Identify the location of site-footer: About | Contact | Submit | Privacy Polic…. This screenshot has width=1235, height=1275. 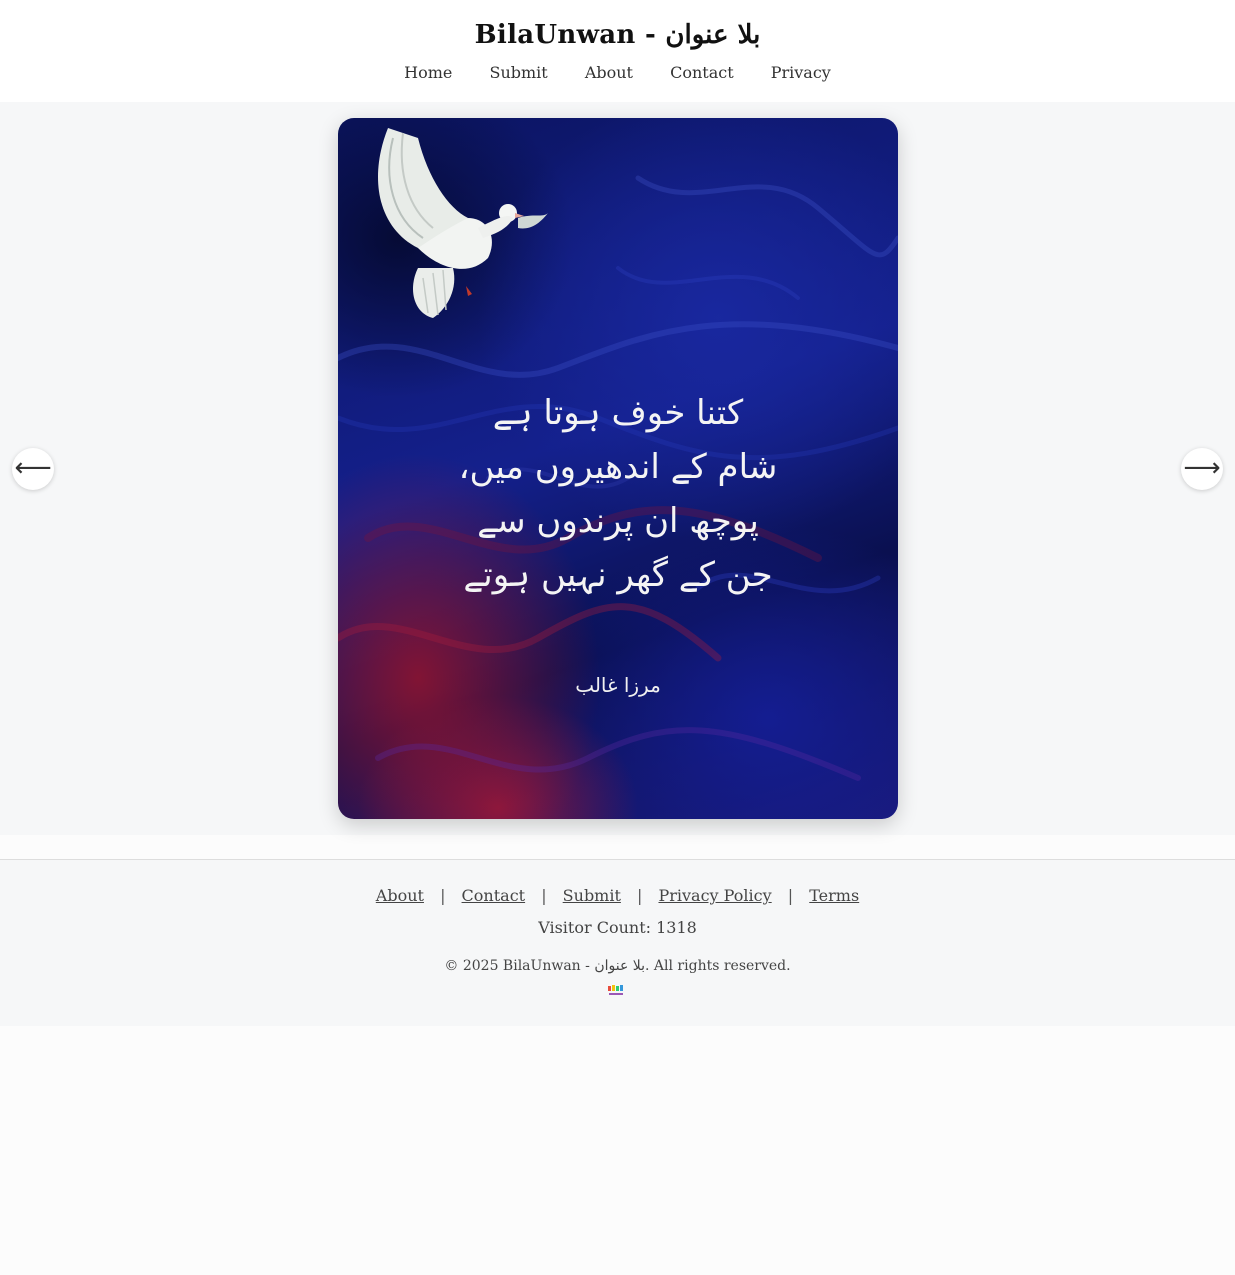
(617, 942).